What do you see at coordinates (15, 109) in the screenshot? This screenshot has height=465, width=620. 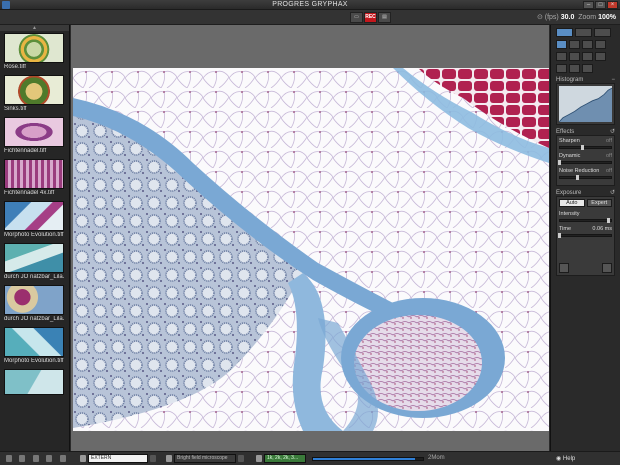 I see `thumbnail-label: Sinks.tiff` at bounding box center [15, 109].